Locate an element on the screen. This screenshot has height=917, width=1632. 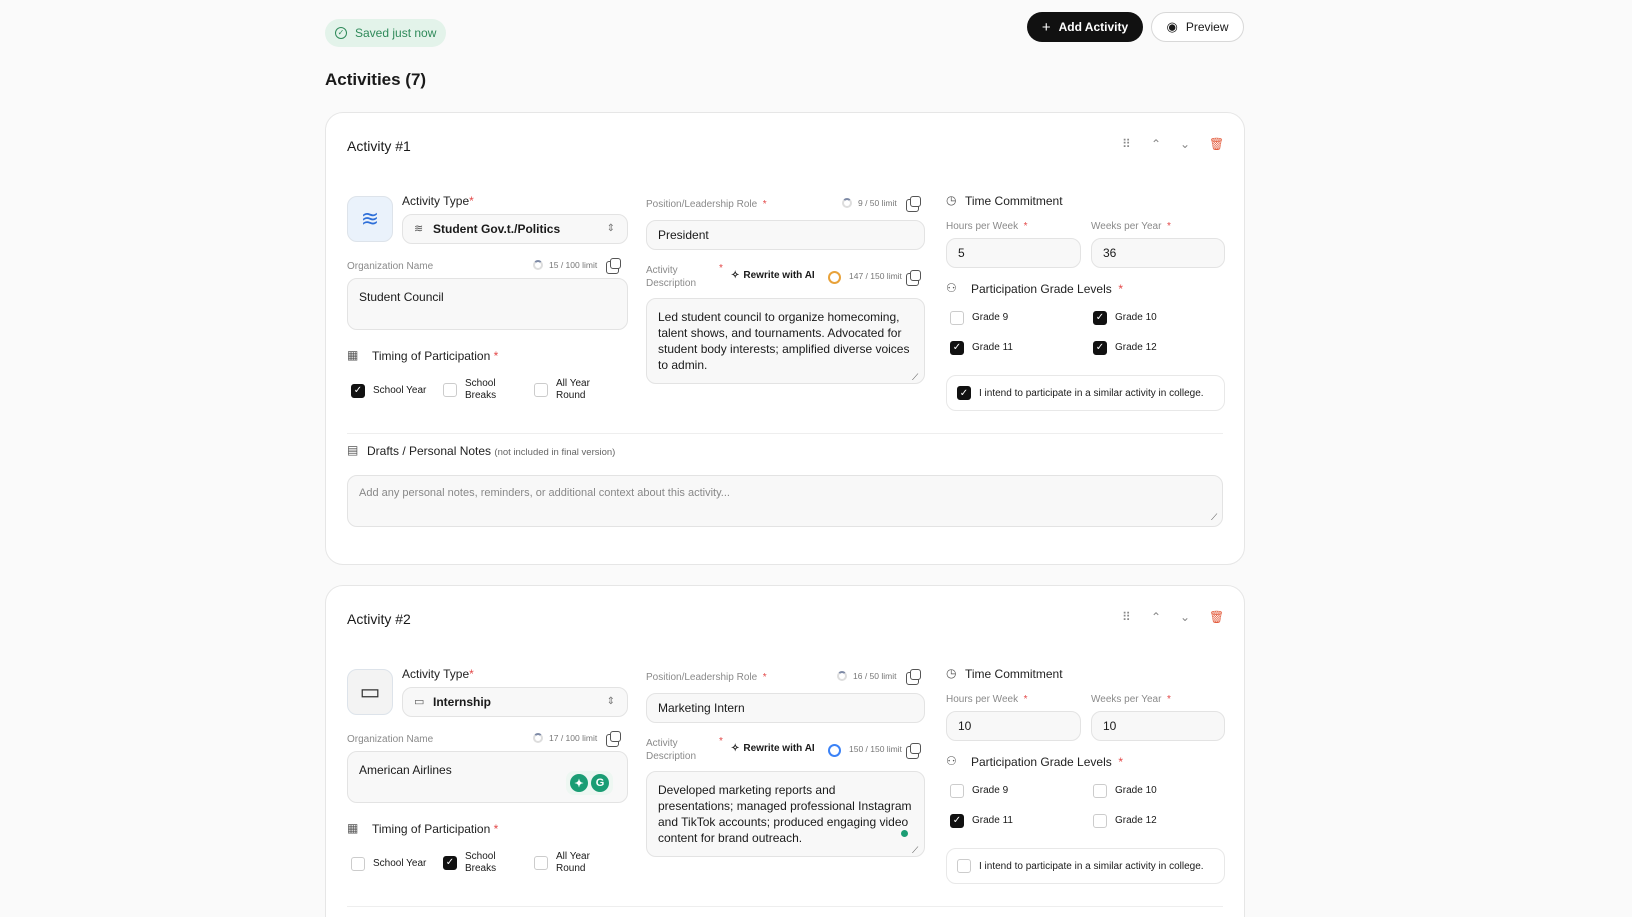
status-dot is located at coordinates (904, 833).